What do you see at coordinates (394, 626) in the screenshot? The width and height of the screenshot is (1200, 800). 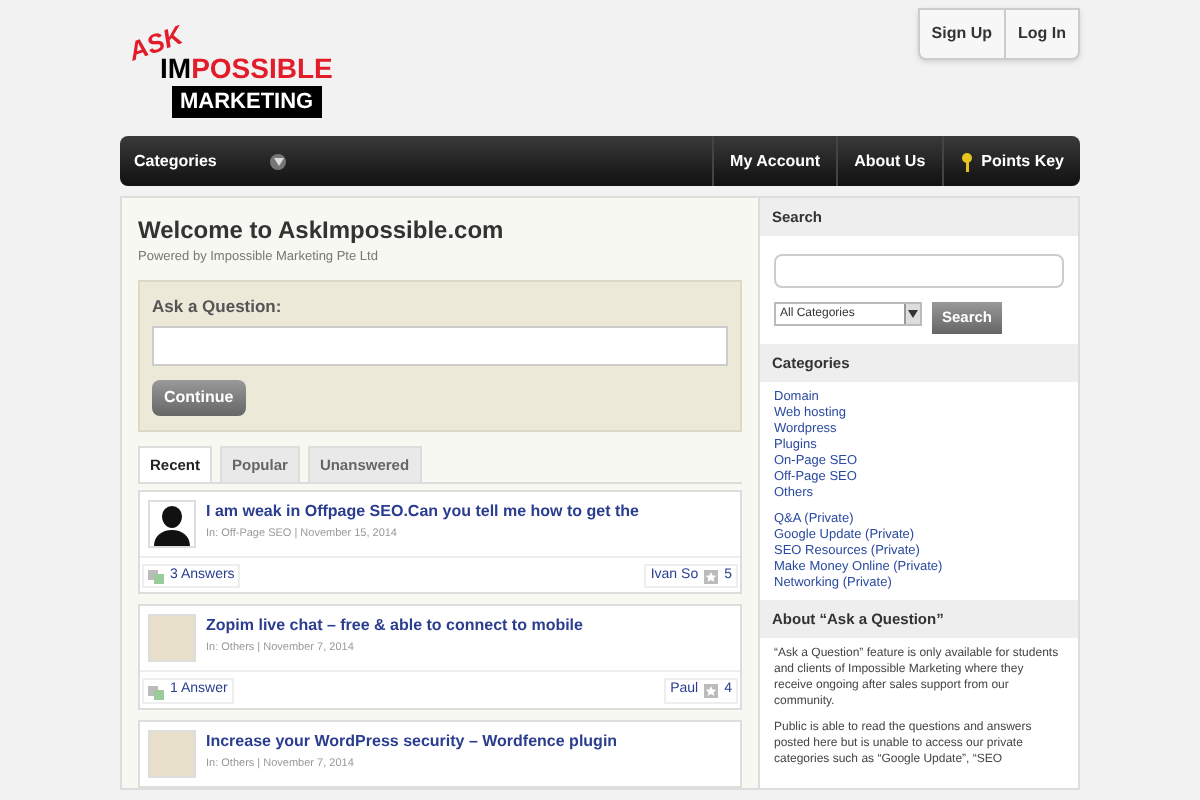 I see `question-title: Zopim live chat – free & able to connect to mobile` at bounding box center [394, 626].